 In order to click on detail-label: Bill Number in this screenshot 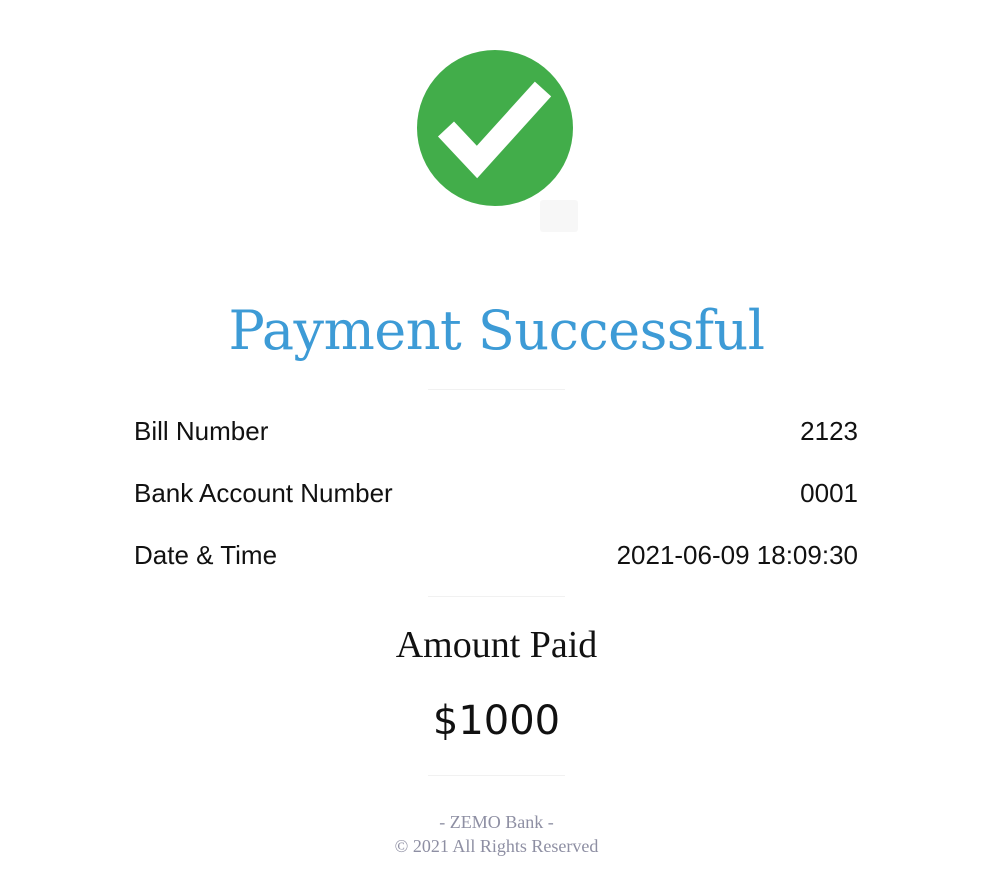, I will do `click(201, 430)`.